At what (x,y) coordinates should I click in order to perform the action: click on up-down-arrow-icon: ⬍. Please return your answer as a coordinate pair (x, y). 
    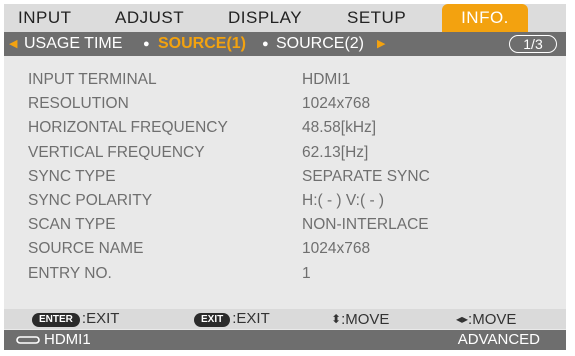
    Looking at the image, I should click on (336, 319).